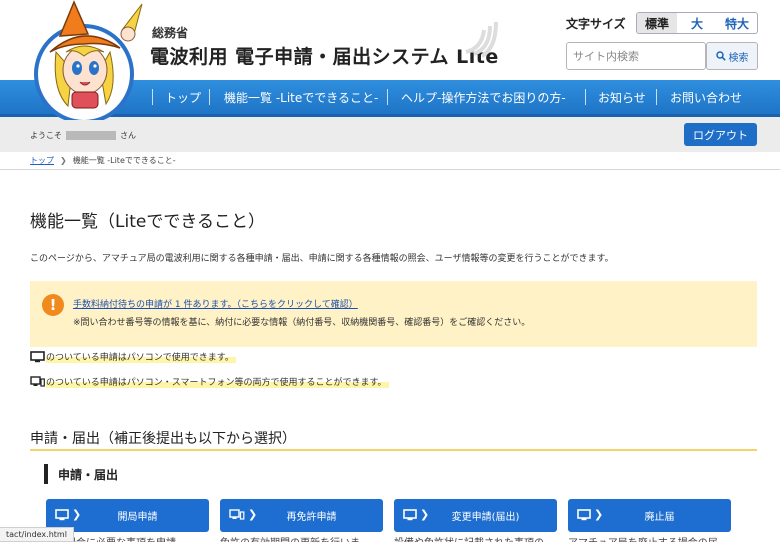 This screenshot has height=542, width=780. What do you see at coordinates (390, 134) in the screenshot?
I see `user-bar: ようこそ さん ログアウト` at bounding box center [390, 134].